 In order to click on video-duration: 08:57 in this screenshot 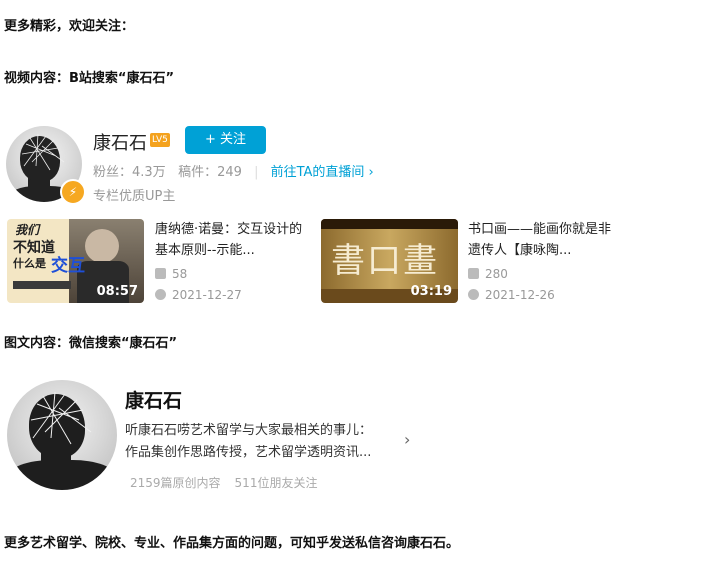, I will do `click(117, 291)`.